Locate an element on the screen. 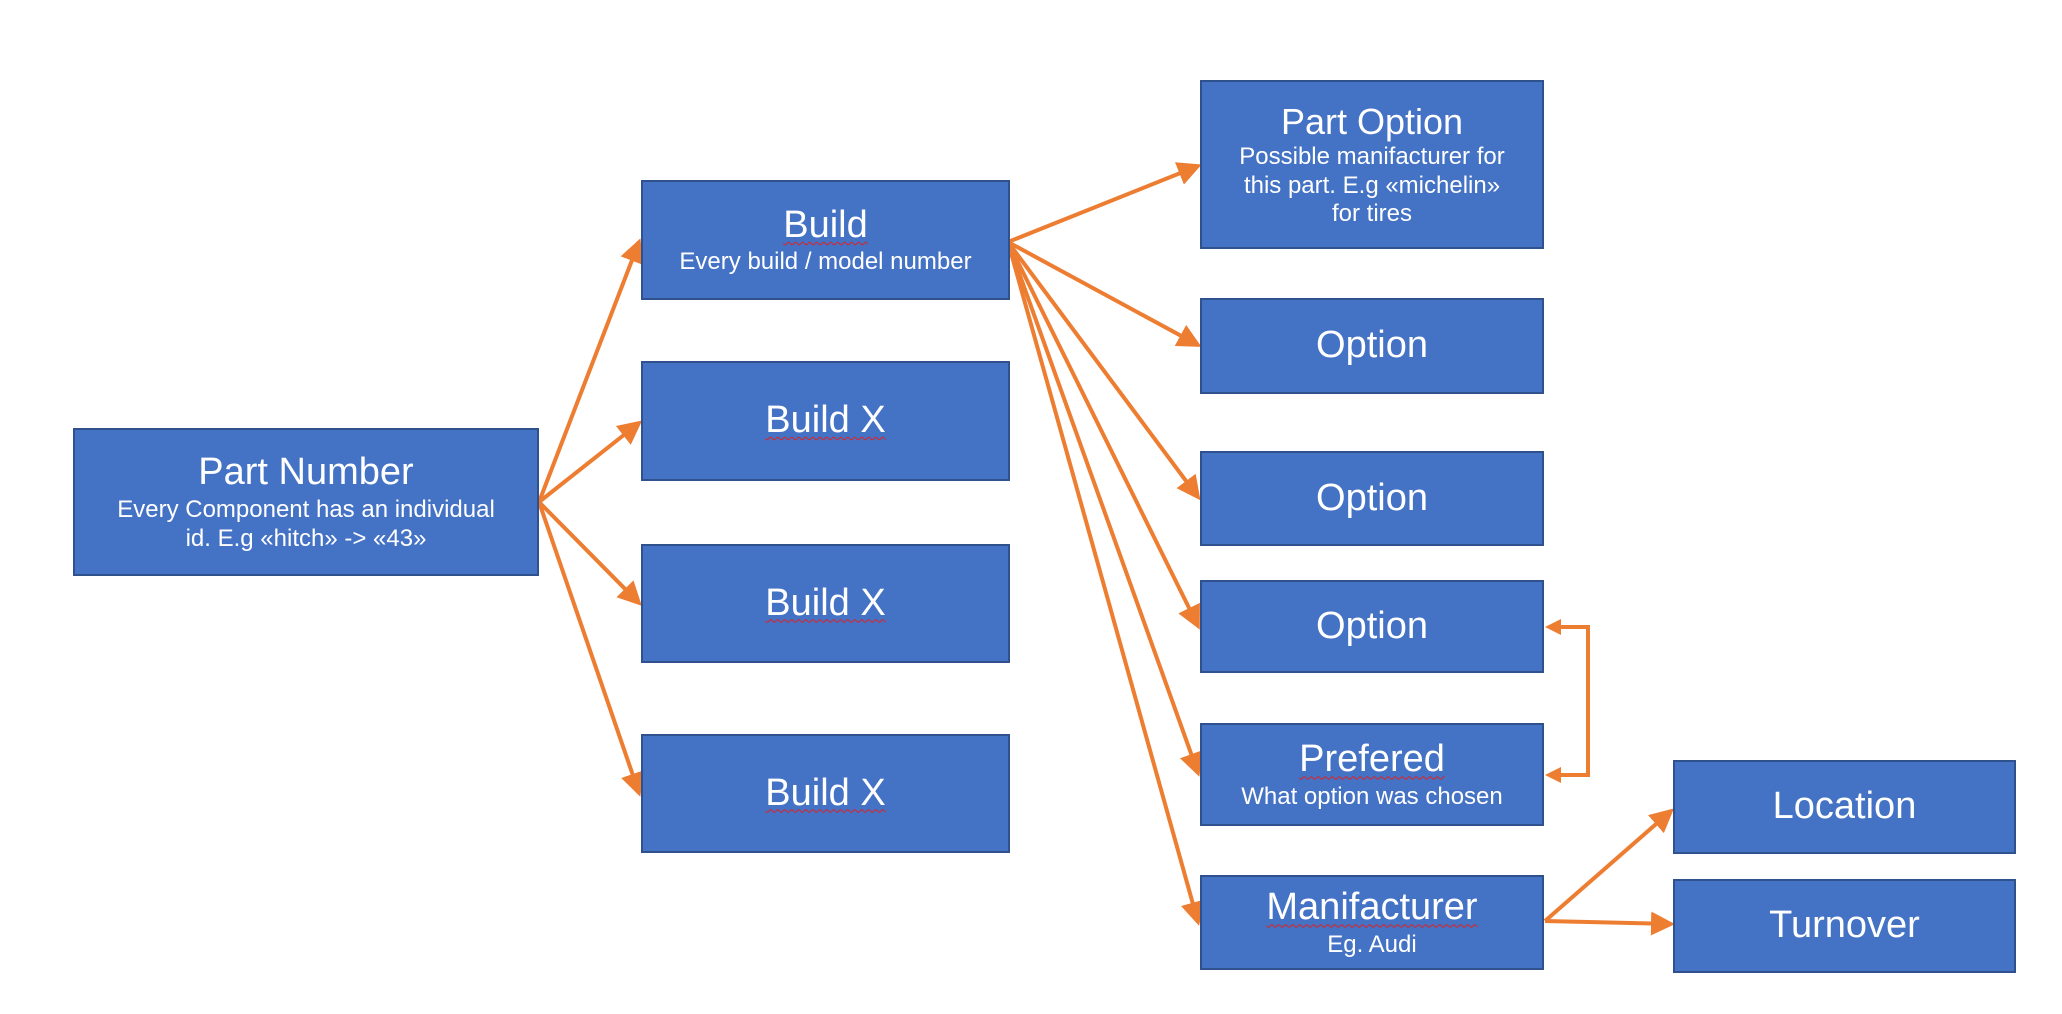 The height and width of the screenshot is (1014, 2062). node-subtitle-line1: Every Component has an individual is located at coordinates (306, 509).